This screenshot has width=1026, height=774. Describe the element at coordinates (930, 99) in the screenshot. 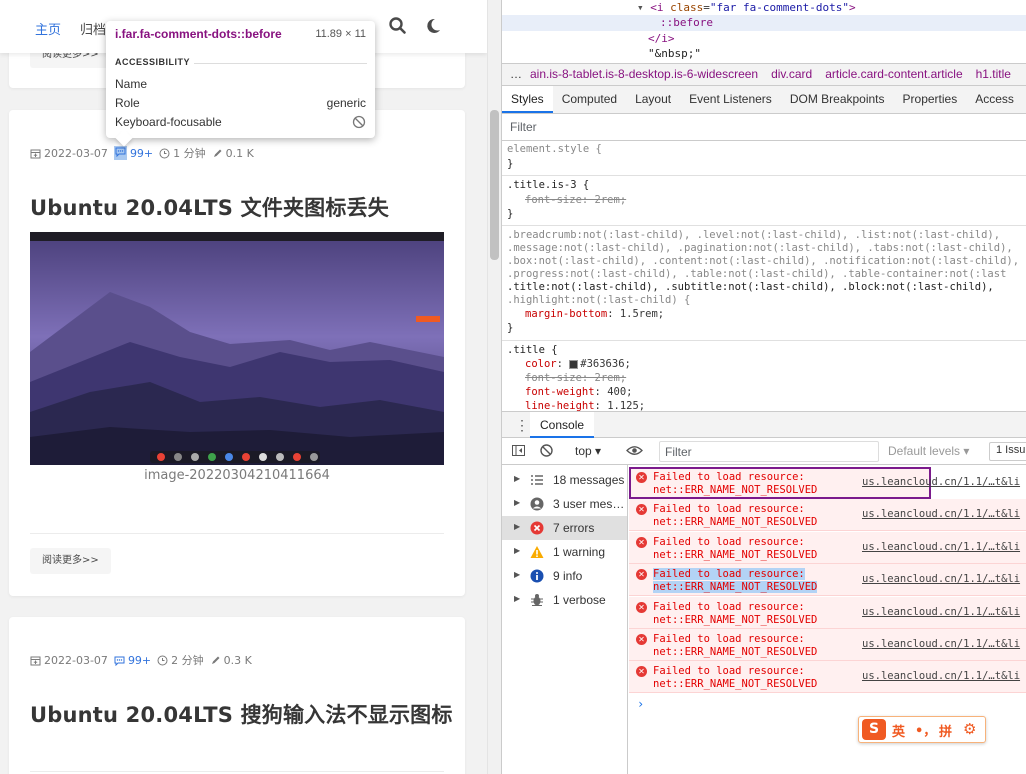

I see `tab-properties: Properties` at that location.